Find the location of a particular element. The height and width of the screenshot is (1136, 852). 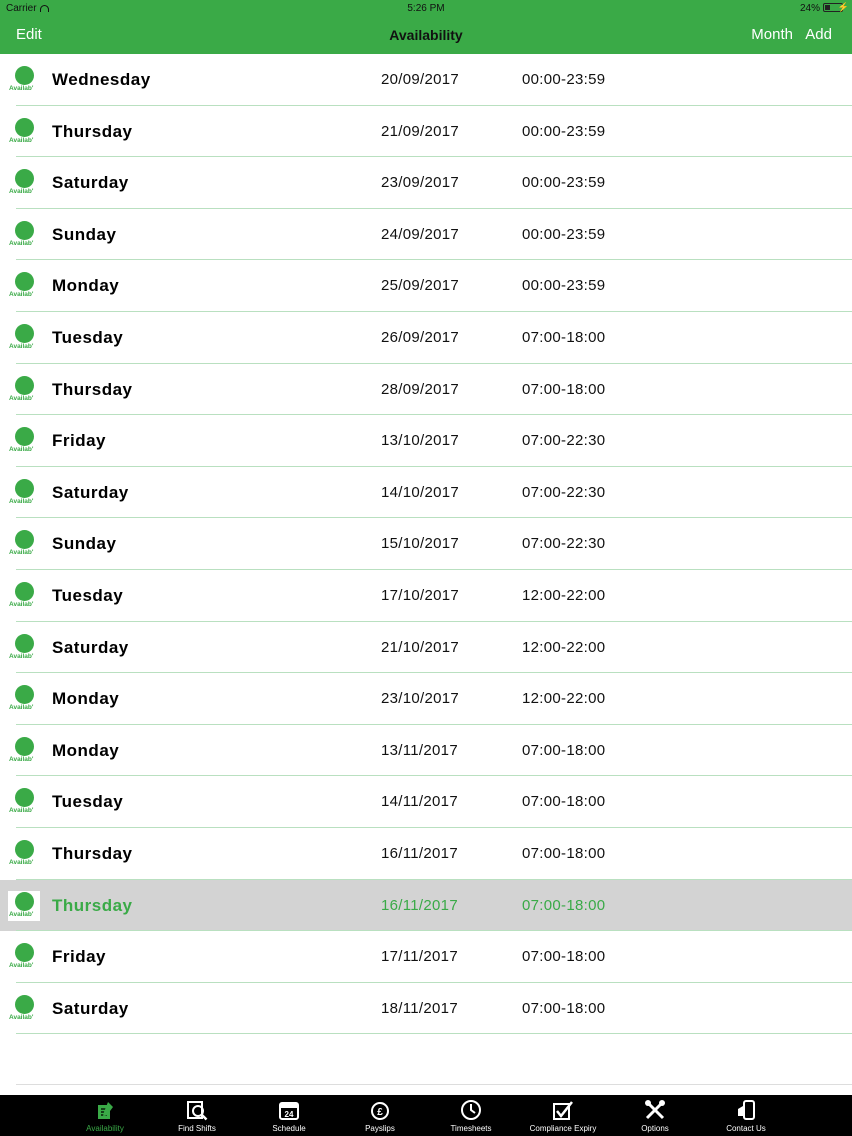

find-shifts-icon is located at coordinates (197, 1110).